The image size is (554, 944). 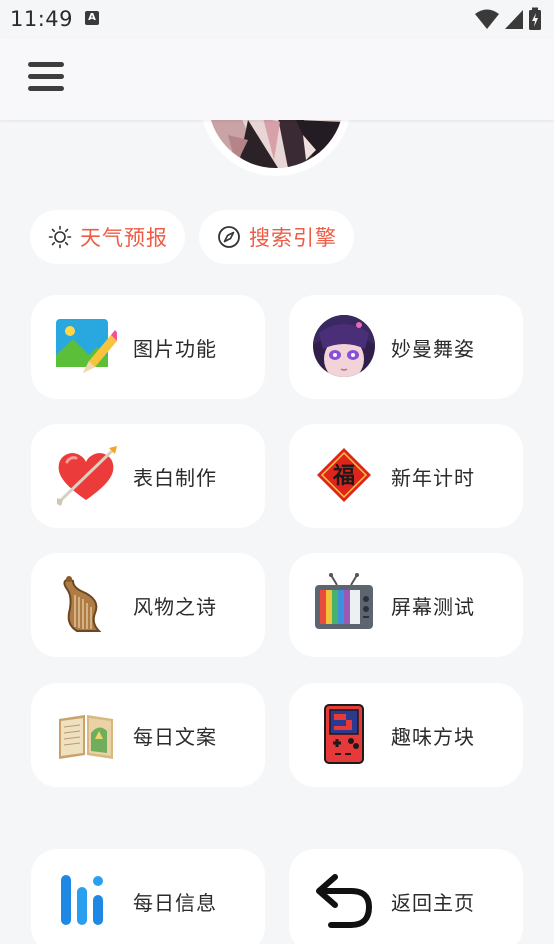 What do you see at coordinates (92, 18) in the screenshot?
I see `accessibility-notification-icon: A` at bounding box center [92, 18].